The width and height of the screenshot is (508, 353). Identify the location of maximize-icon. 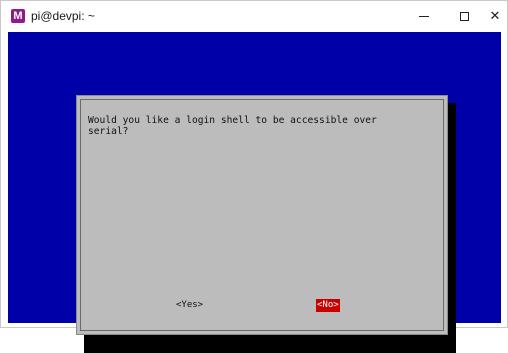
(464, 16).